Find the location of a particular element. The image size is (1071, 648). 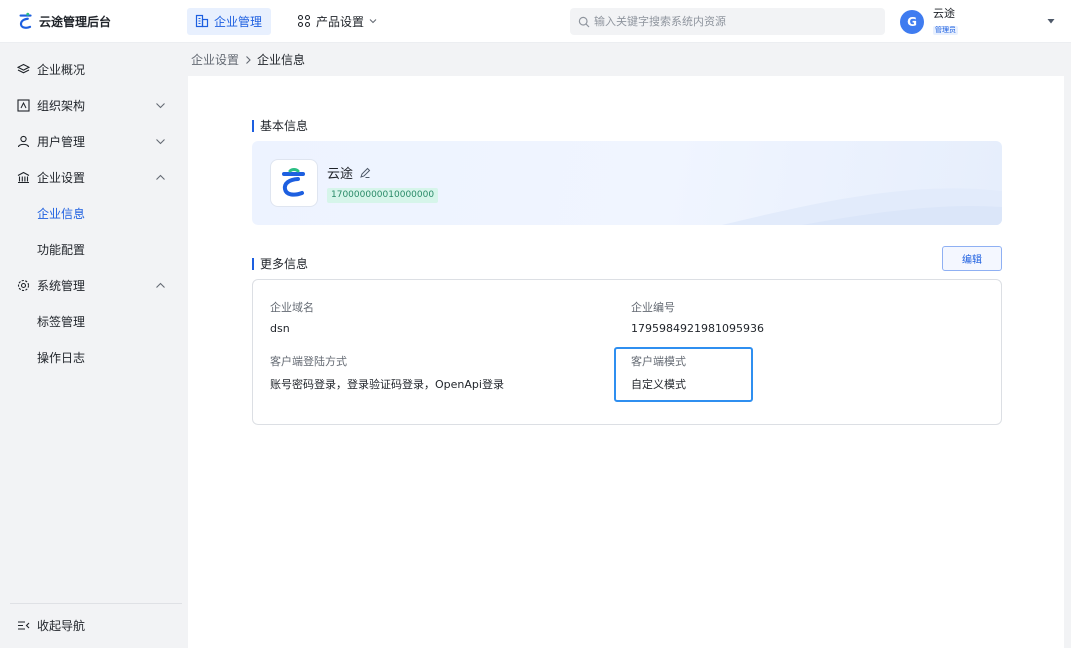

highlight-box is located at coordinates (683, 374).